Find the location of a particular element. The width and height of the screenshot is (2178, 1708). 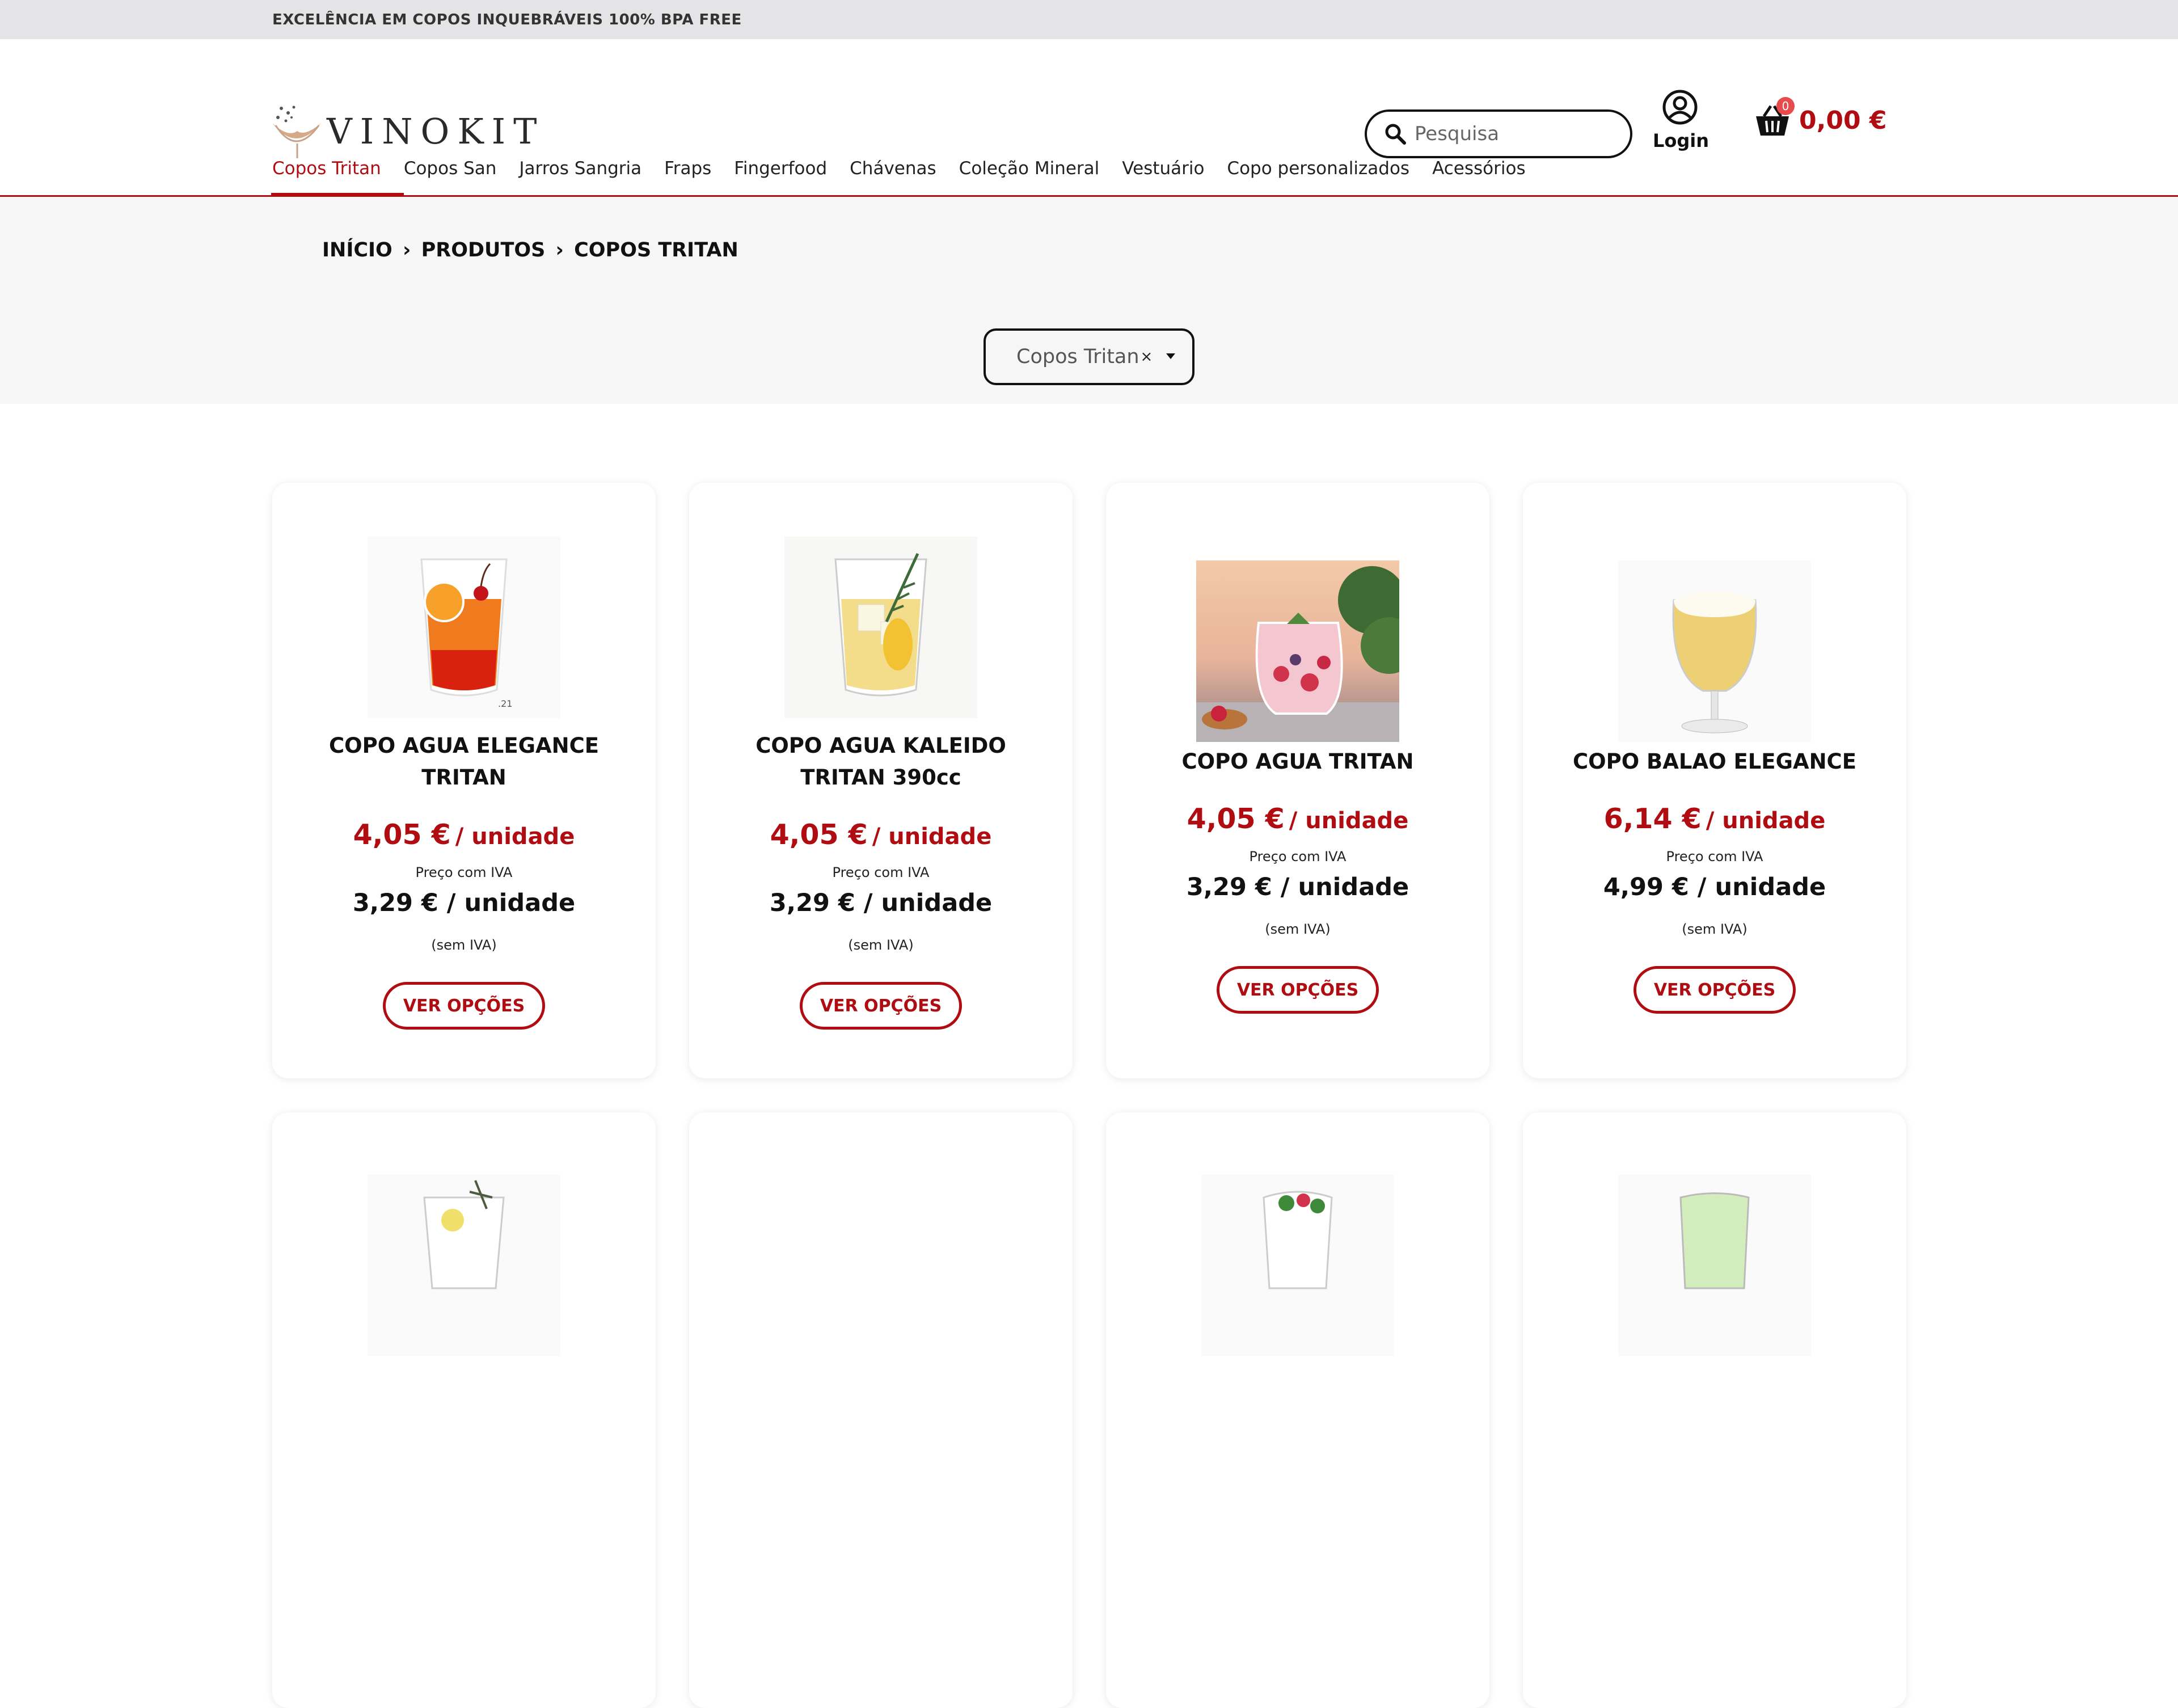

filter-value: Copos Tritan is located at coordinates (1077, 356).